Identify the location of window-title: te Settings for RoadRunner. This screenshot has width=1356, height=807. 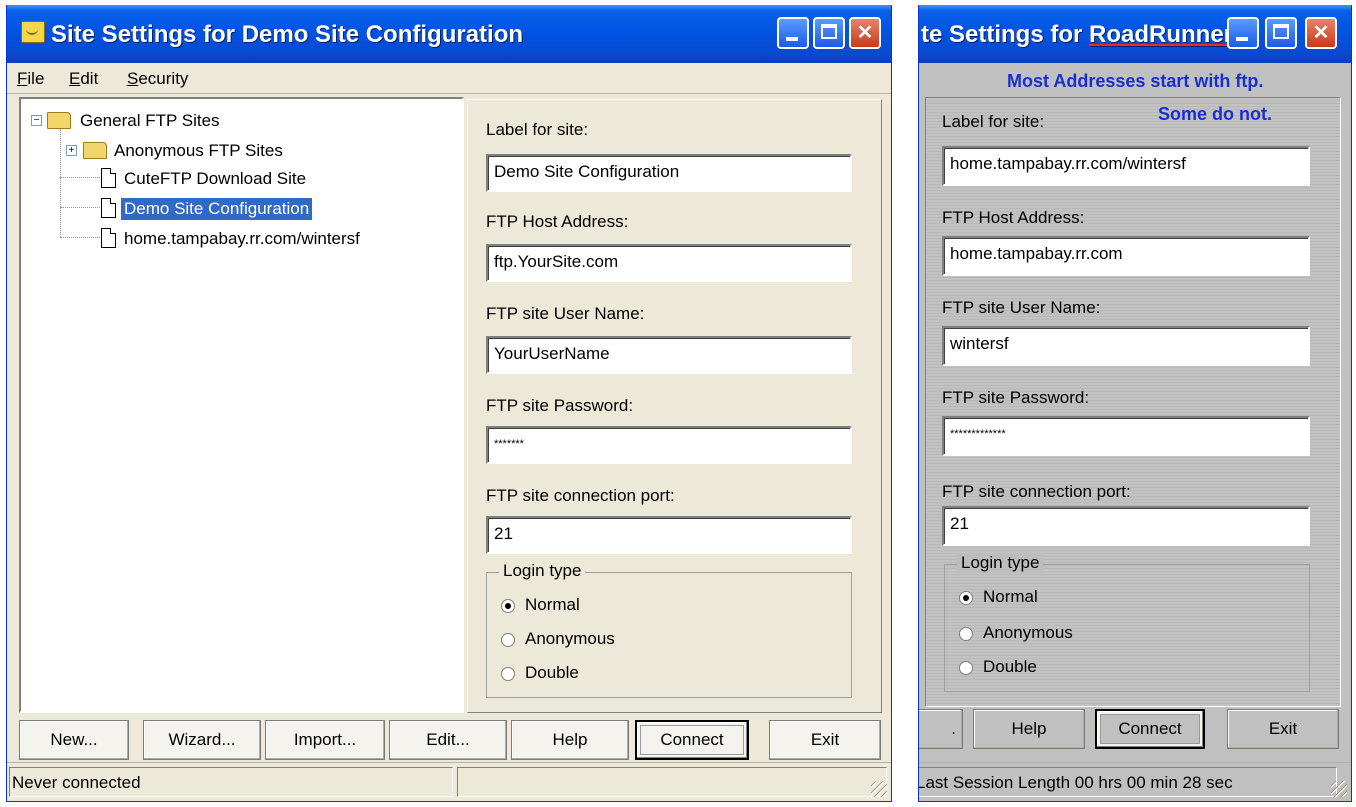
(1077, 34).